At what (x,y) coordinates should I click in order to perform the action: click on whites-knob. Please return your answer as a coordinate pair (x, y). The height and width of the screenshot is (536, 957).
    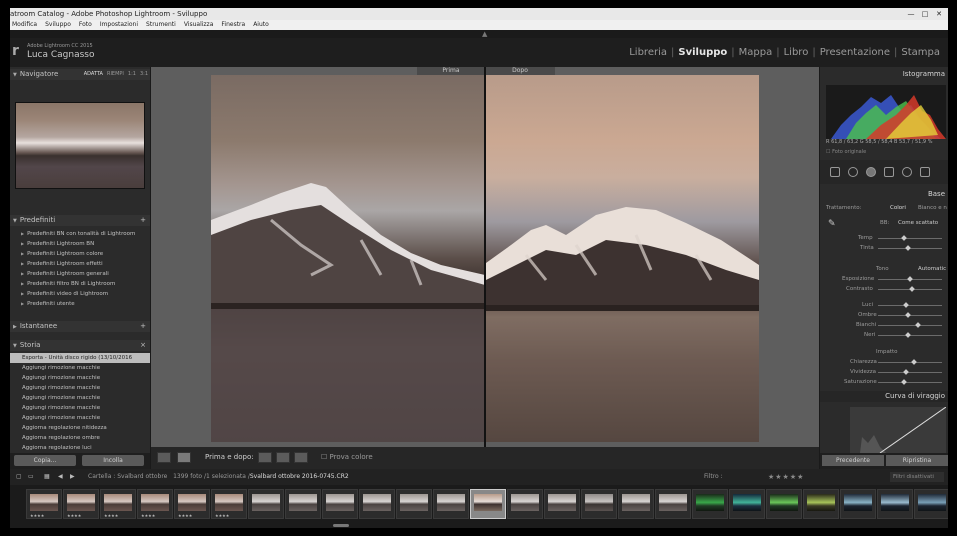
    Looking at the image, I should click on (918, 325).